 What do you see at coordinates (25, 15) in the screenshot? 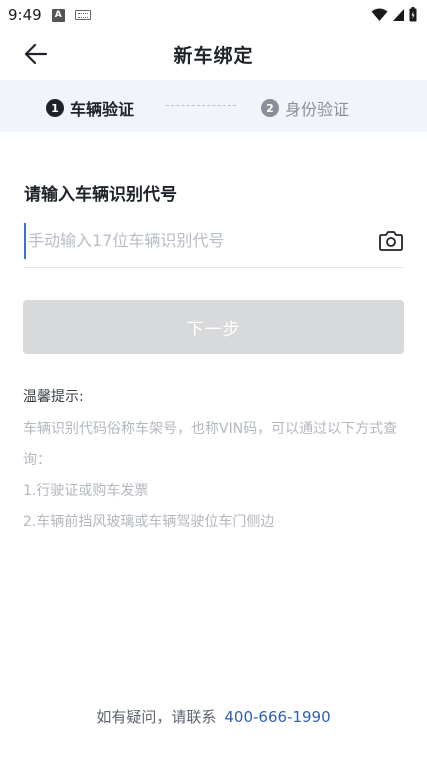
I see `status-time: 9:49` at bounding box center [25, 15].